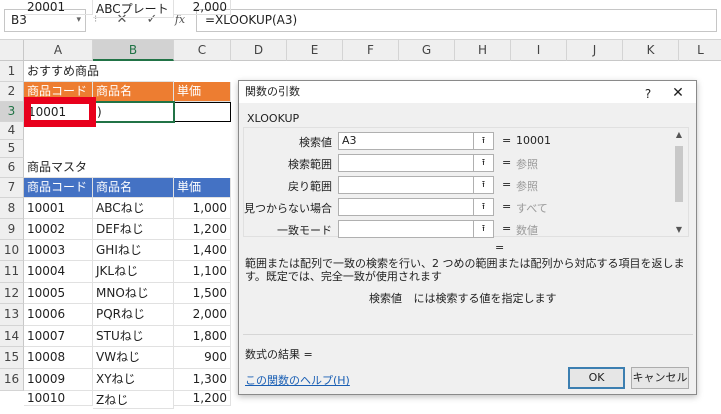 This screenshot has height=414, width=721. What do you see at coordinates (259, 50) in the screenshot?
I see `column-header-d: D` at bounding box center [259, 50].